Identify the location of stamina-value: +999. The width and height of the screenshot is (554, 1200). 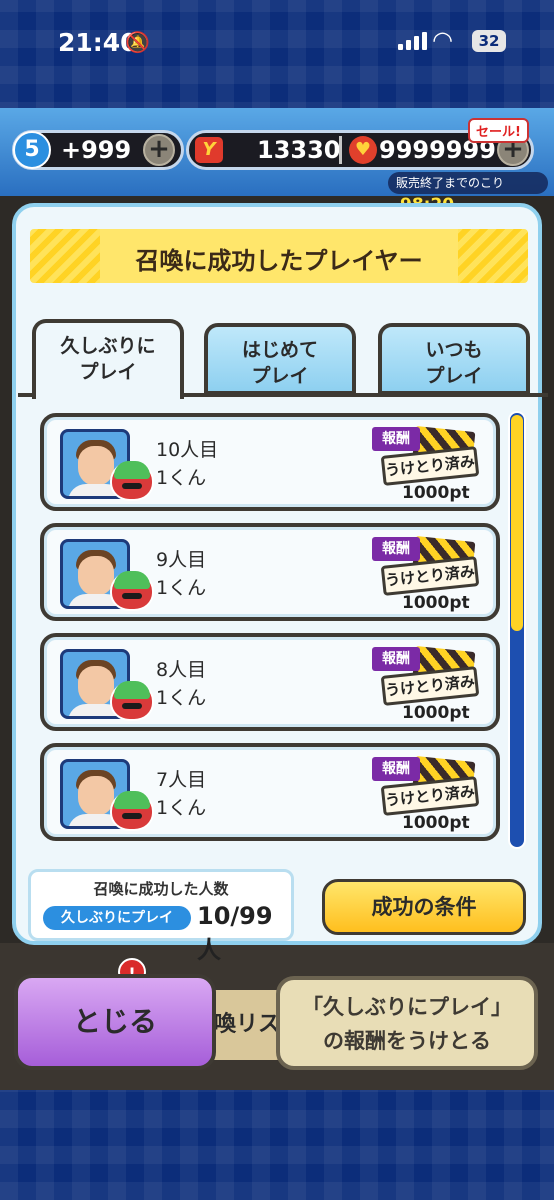
(96, 150).